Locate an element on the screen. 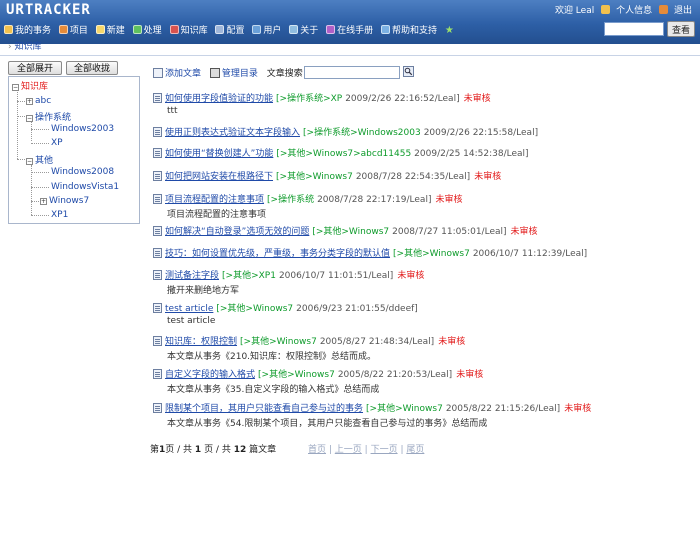  breadcrumb-knowledge-base: 知识库 is located at coordinates (27, 47).